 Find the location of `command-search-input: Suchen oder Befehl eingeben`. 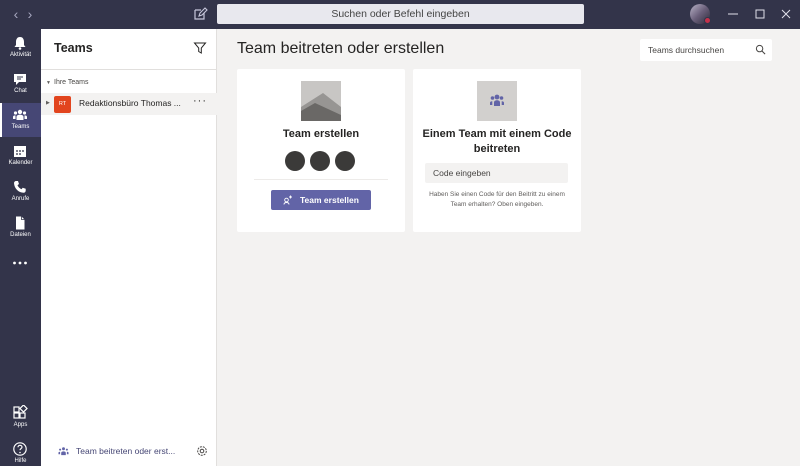

command-search-input: Suchen oder Befehl eingeben is located at coordinates (400, 14).